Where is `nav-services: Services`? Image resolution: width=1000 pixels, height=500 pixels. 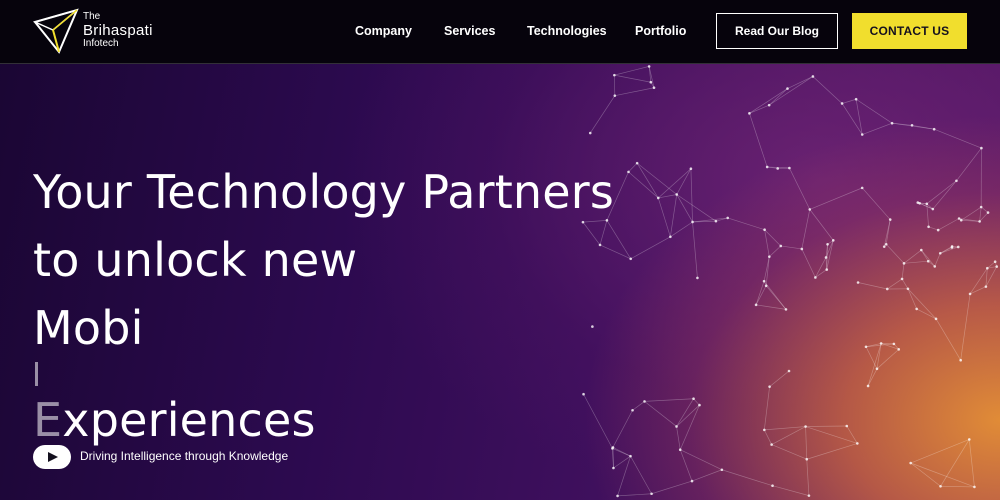
nav-services: Services is located at coordinates (469, 31).